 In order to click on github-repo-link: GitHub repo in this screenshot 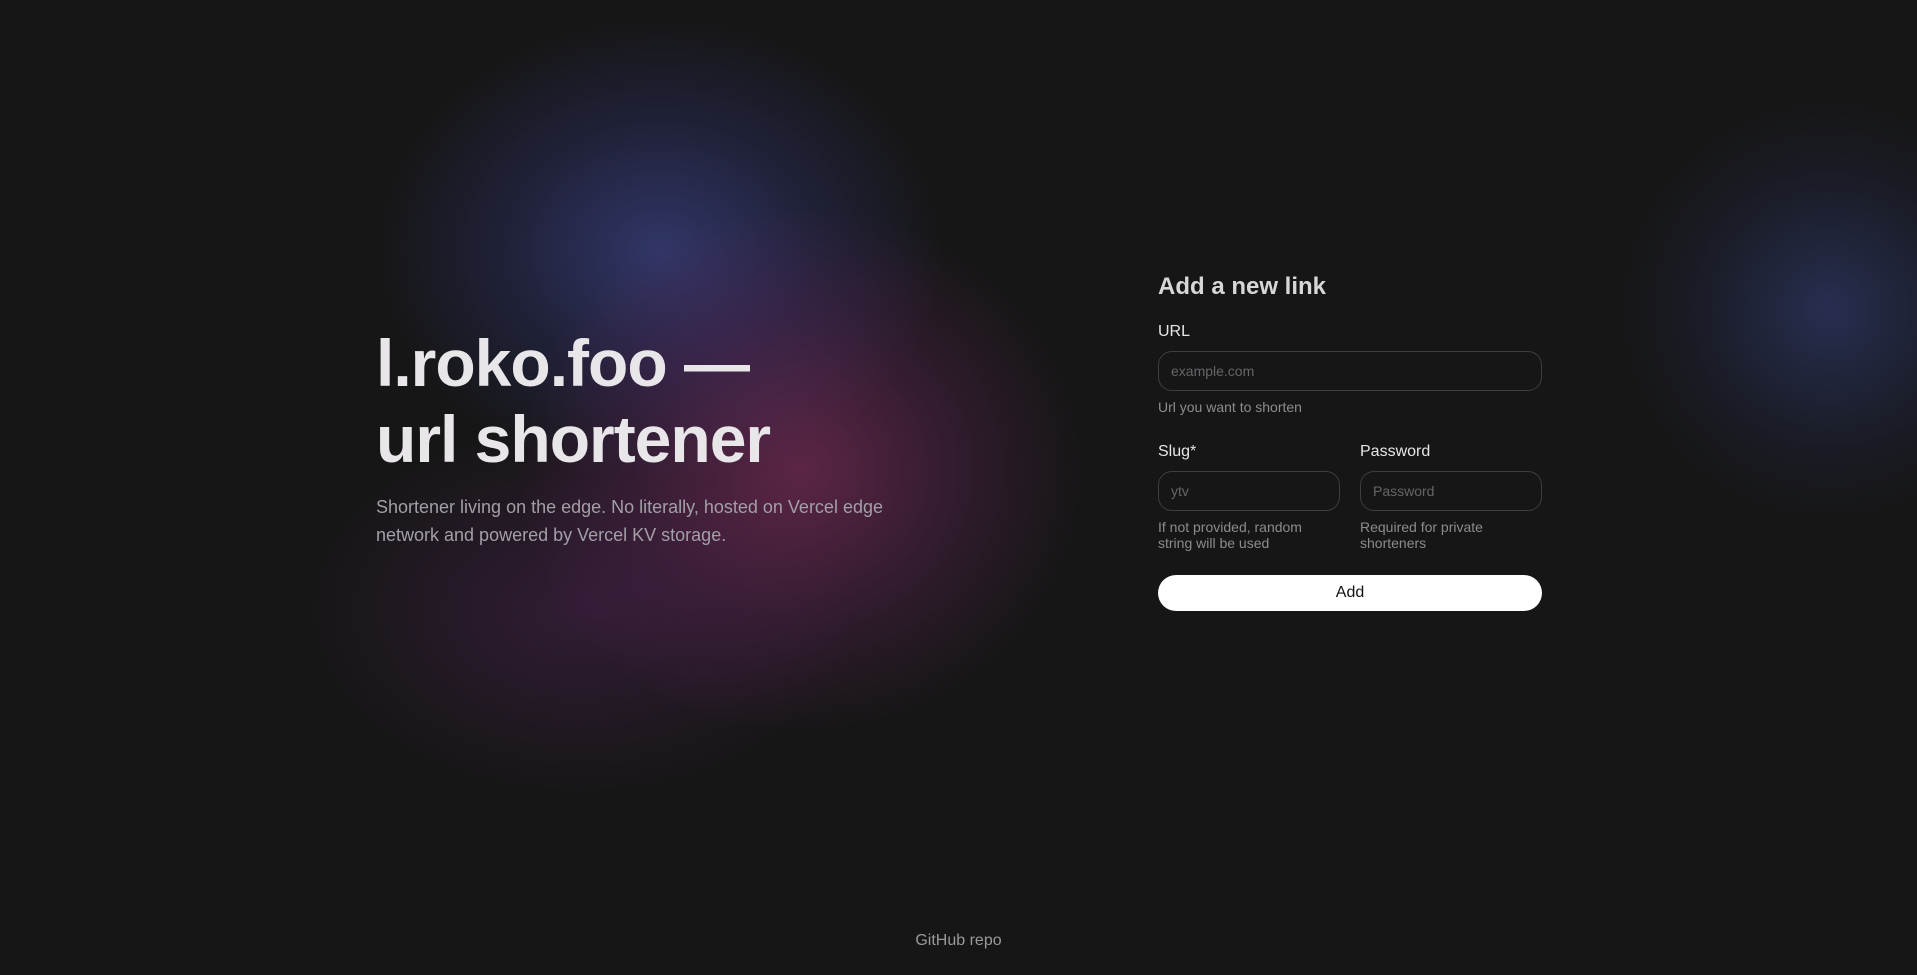, I will do `click(958, 940)`.